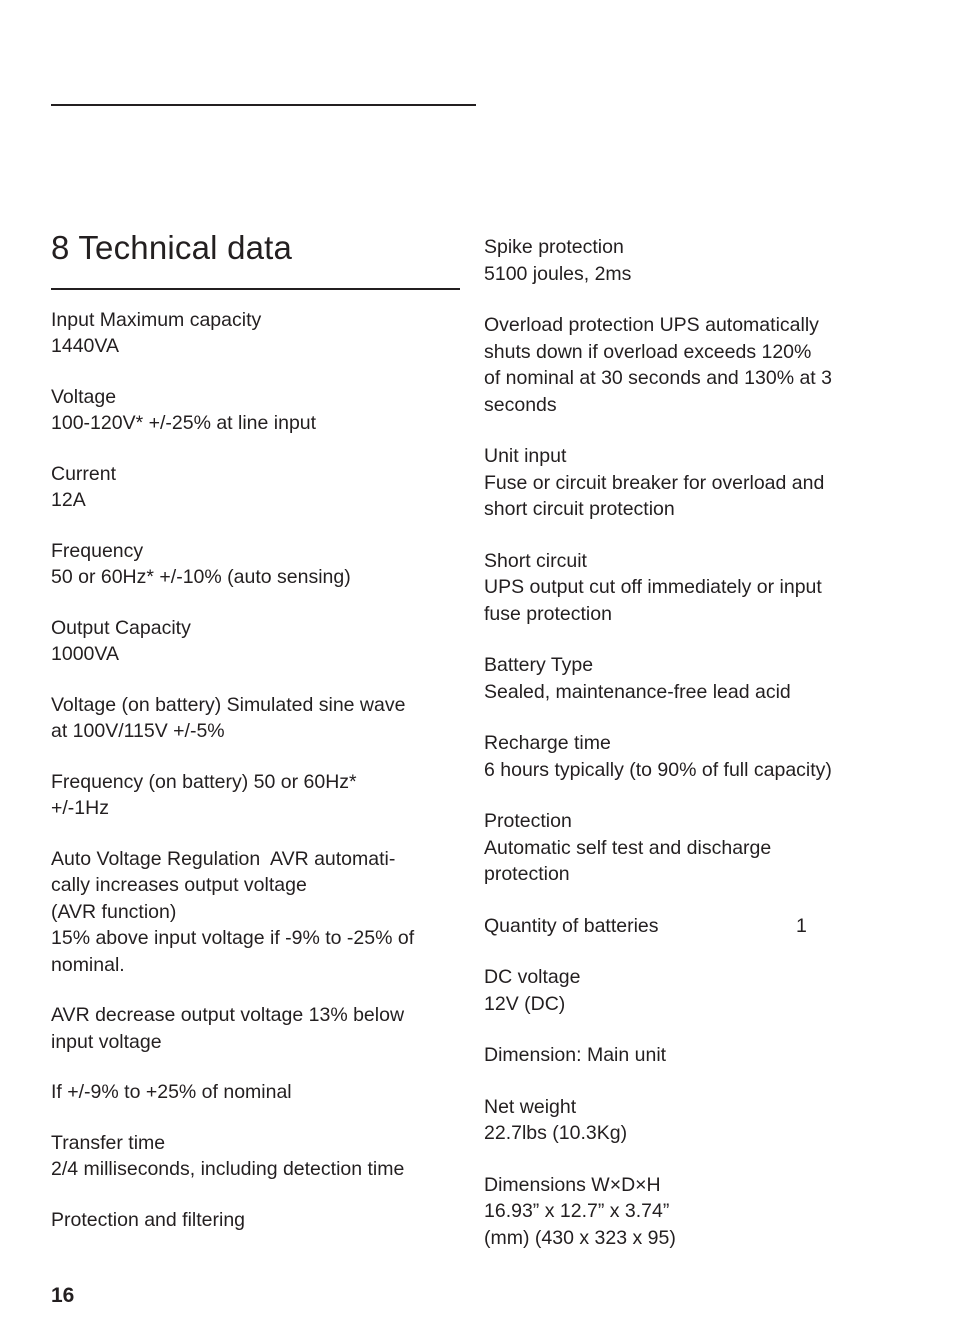 This screenshot has width=954, height=1341. What do you see at coordinates (68, 500) in the screenshot?
I see `current-line-1: 12A` at bounding box center [68, 500].